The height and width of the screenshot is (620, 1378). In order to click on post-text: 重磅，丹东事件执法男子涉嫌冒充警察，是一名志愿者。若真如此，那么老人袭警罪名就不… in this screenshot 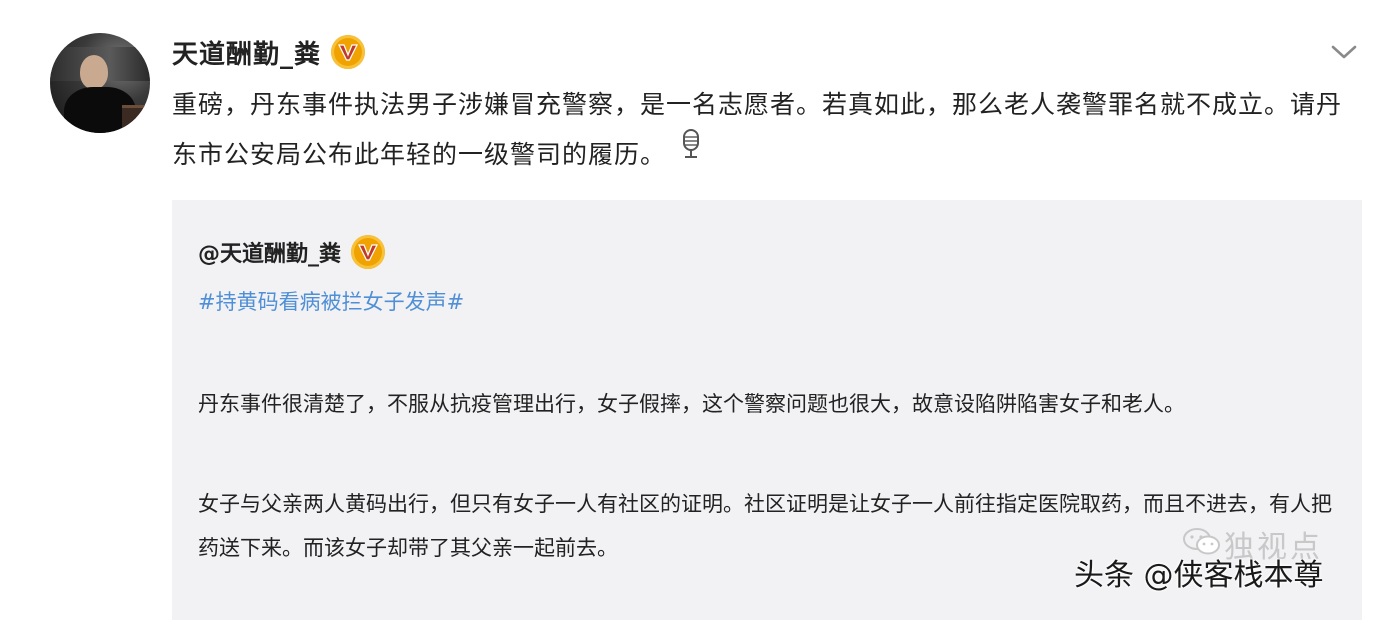, I will do `click(757, 129)`.